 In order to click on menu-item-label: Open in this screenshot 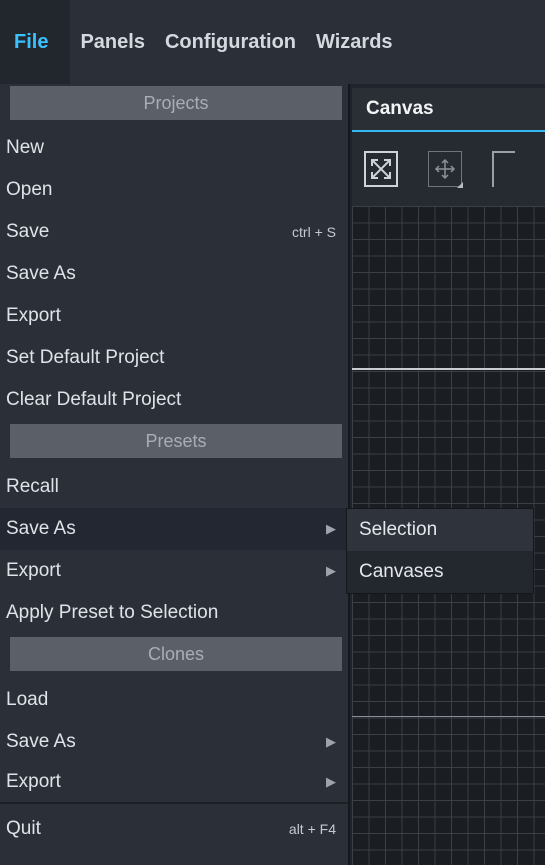, I will do `click(29, 189)`.